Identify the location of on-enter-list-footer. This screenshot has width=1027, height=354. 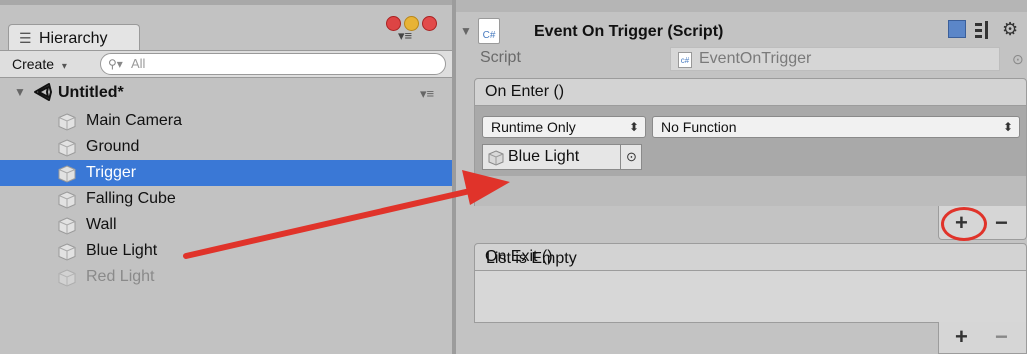
(750, 191).